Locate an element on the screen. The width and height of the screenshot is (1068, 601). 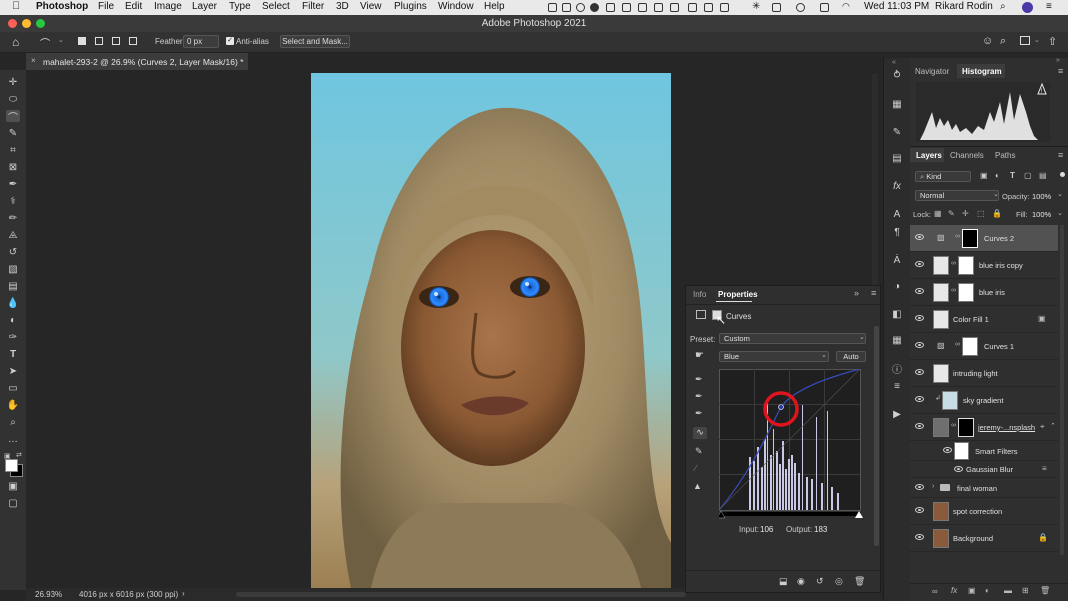
menu-window: Window is located at coordinates (456, 6).